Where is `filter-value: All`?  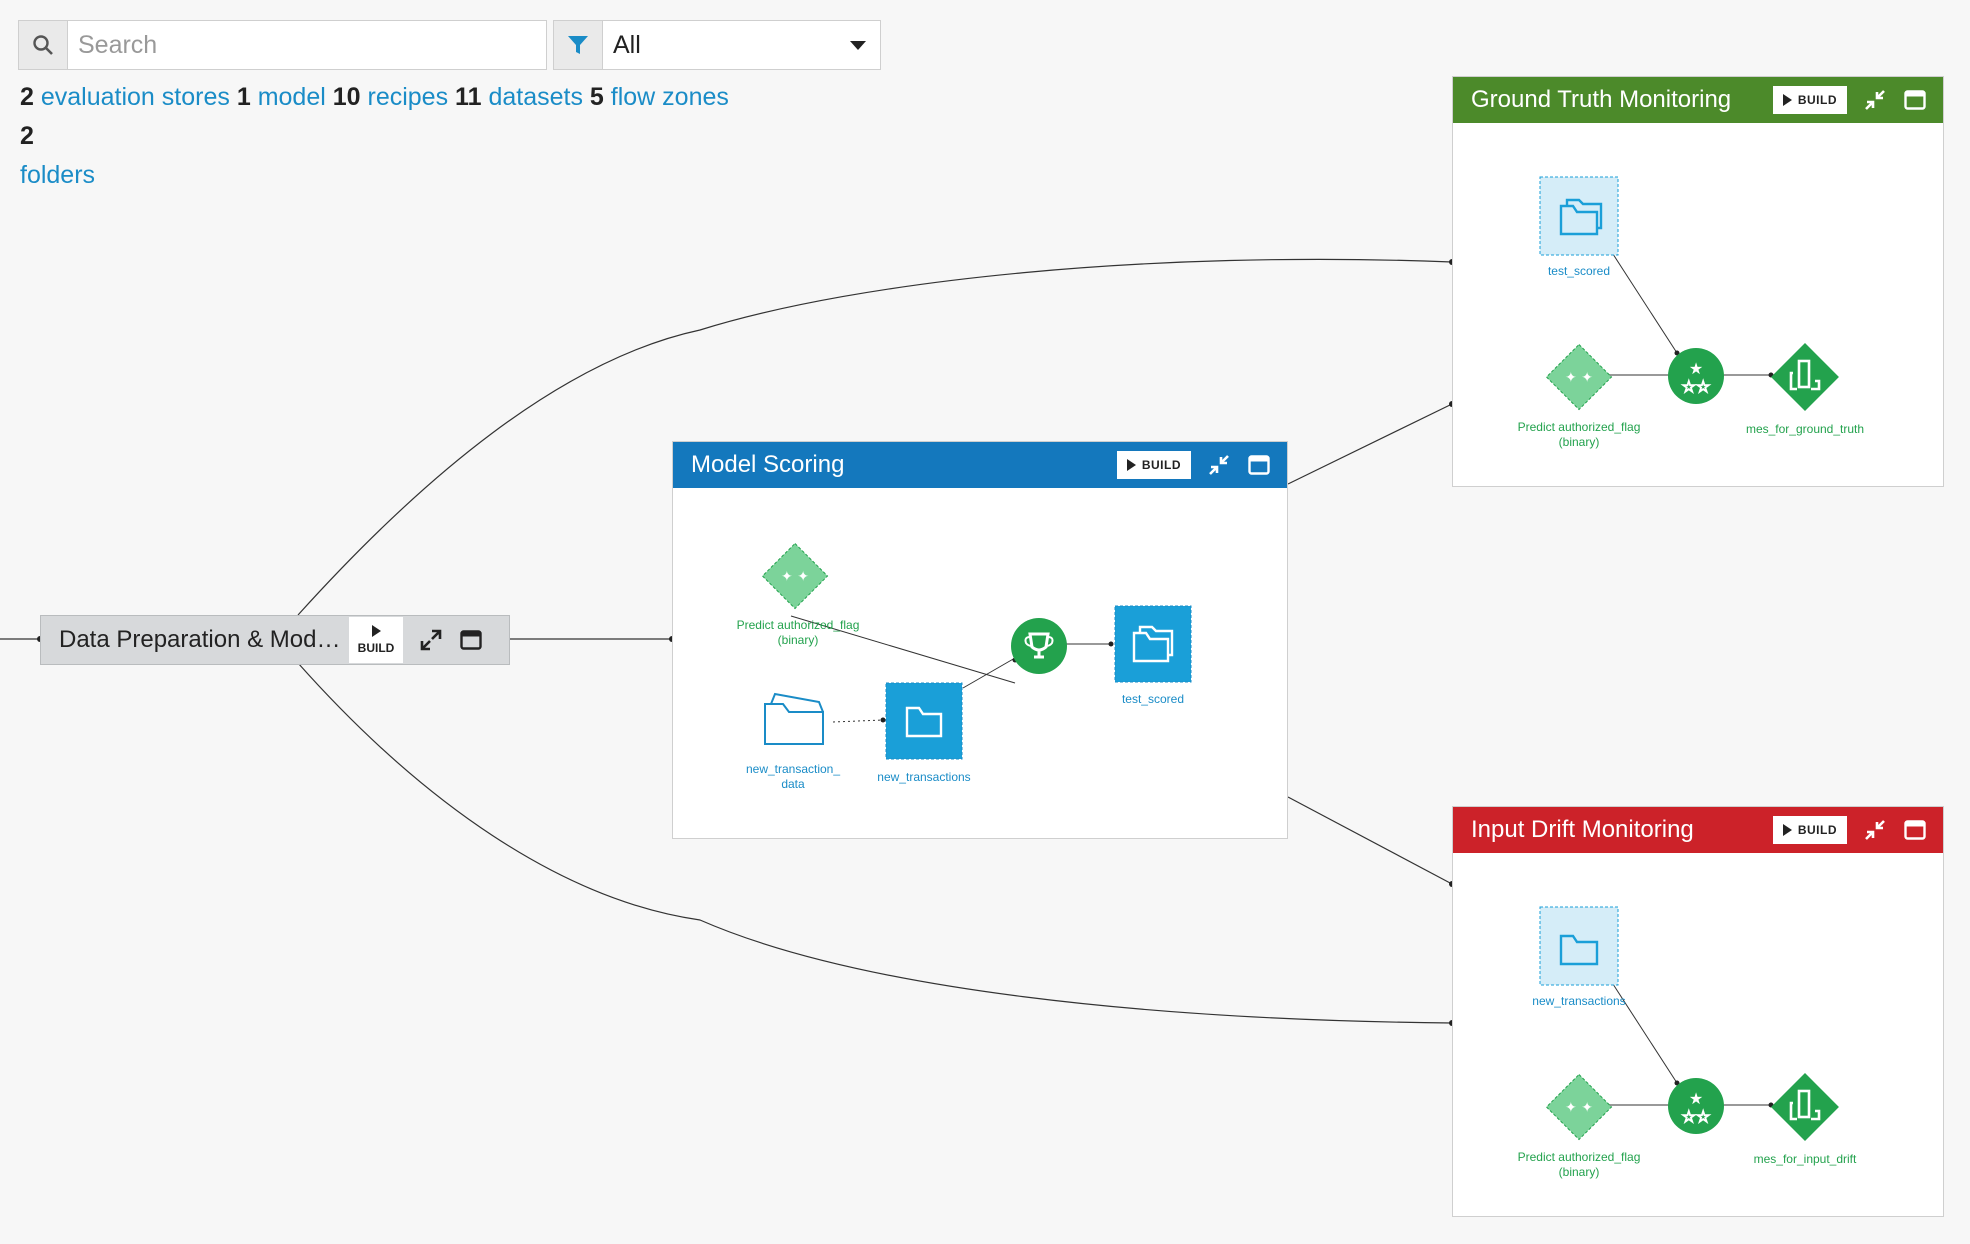
filter-value: All is located at coordinates (627, 44).